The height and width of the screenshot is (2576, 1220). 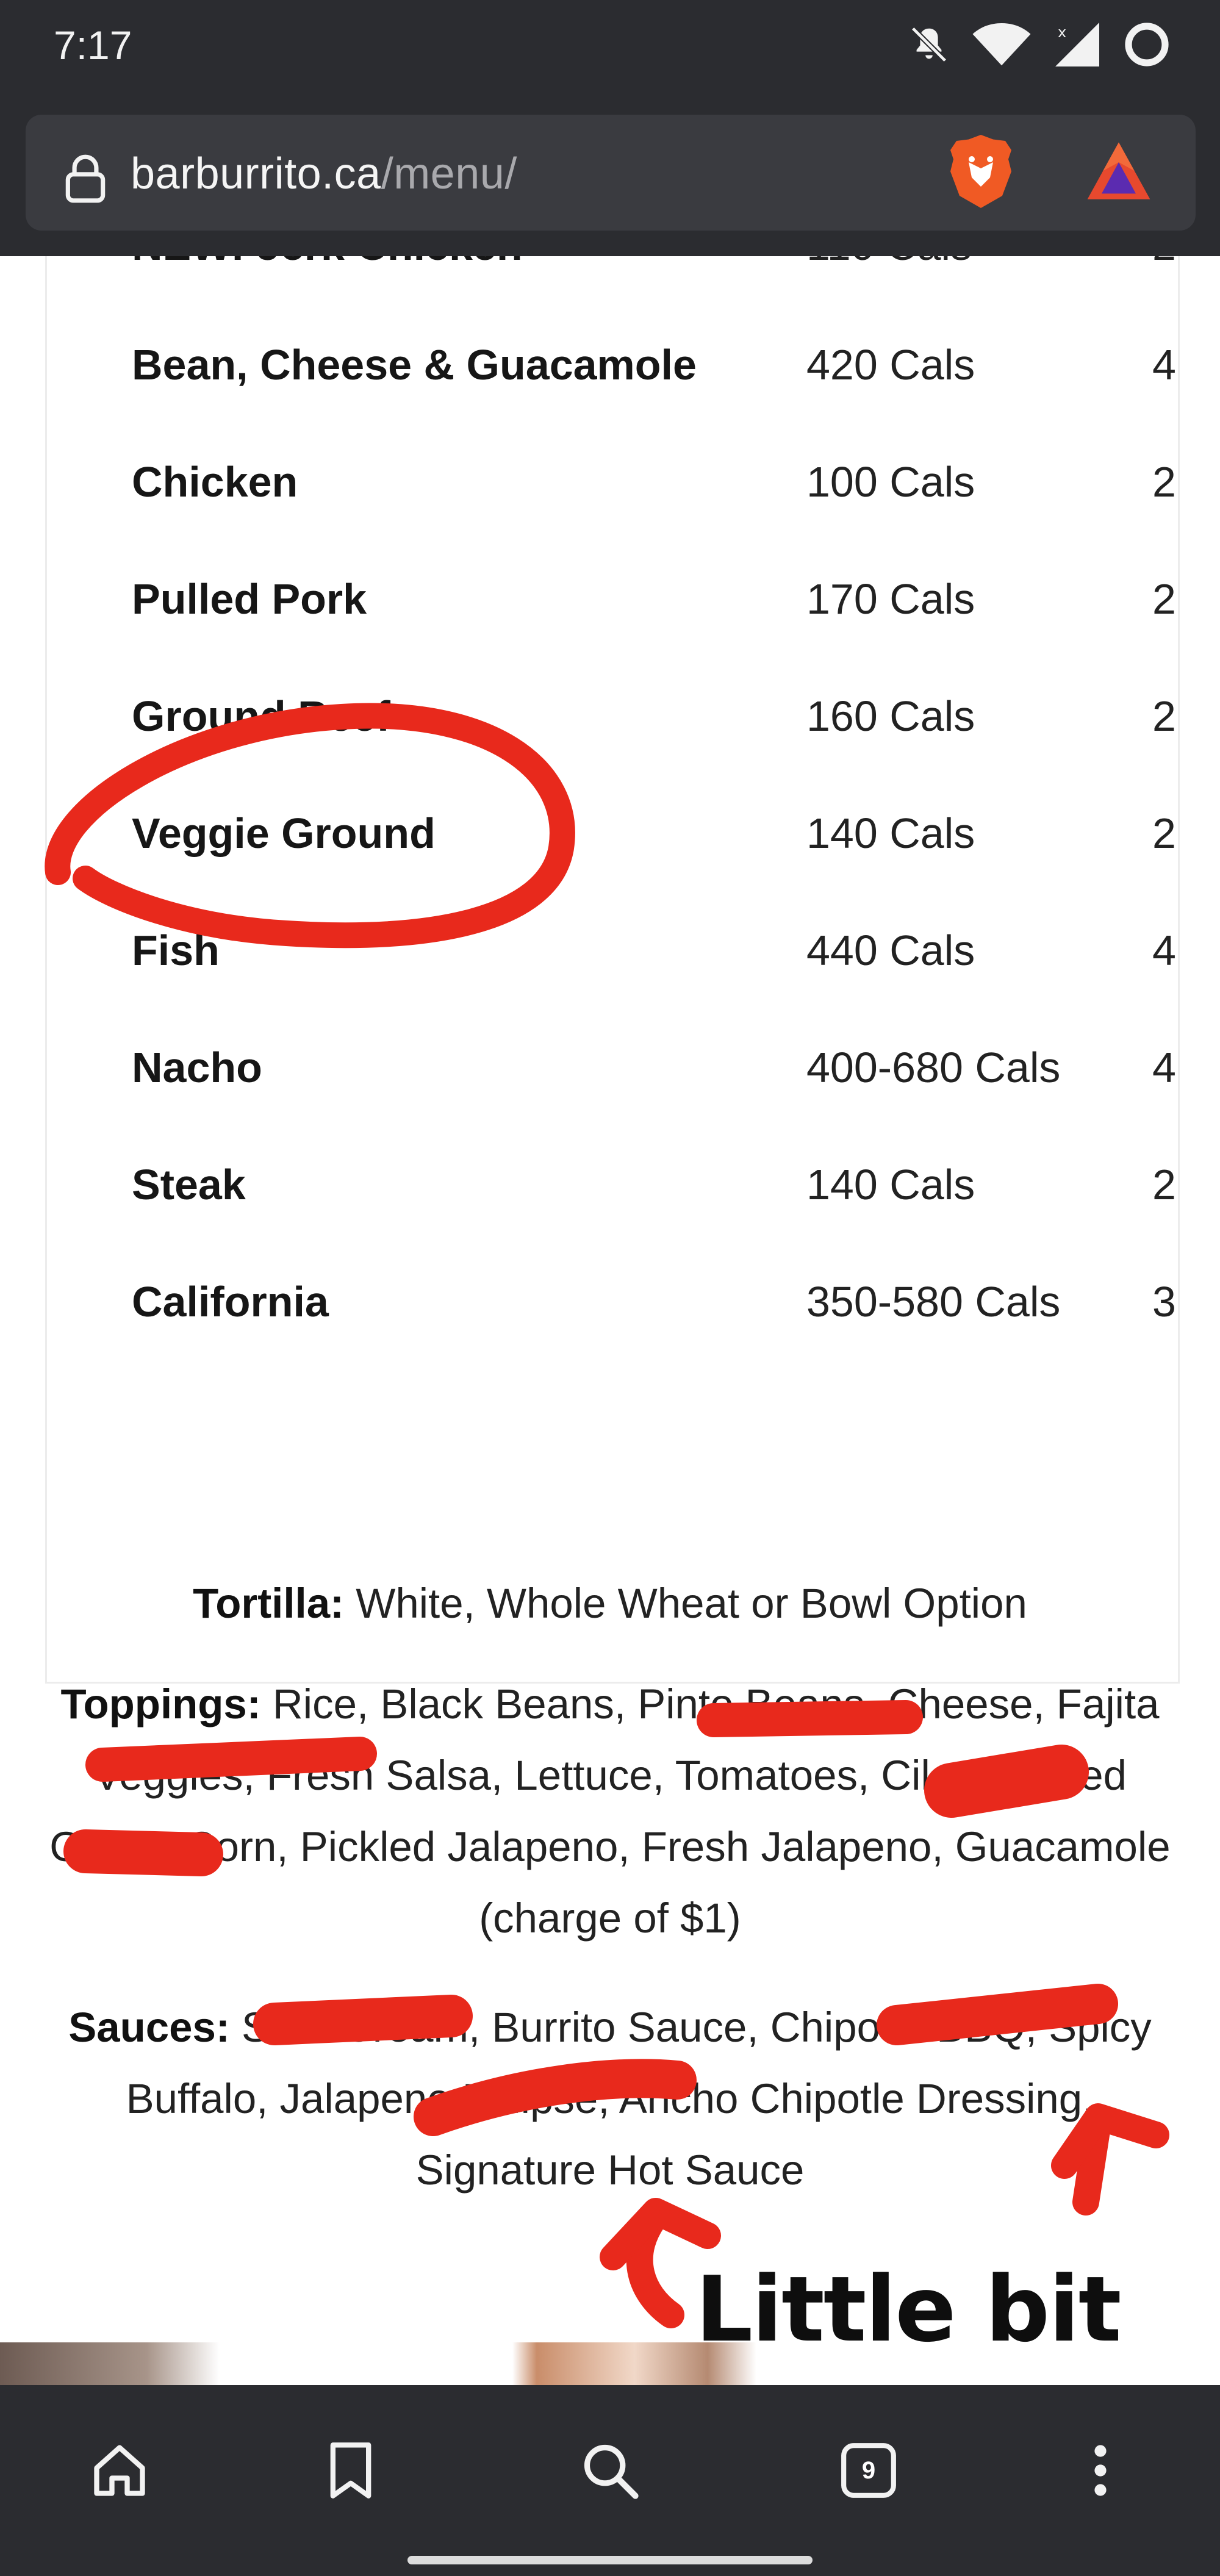 What do you see at coordinates (933, 1302) in the screenshot?
I see `menu-item-cals: 350-580 Cals` at bounding box center [933, 1302].